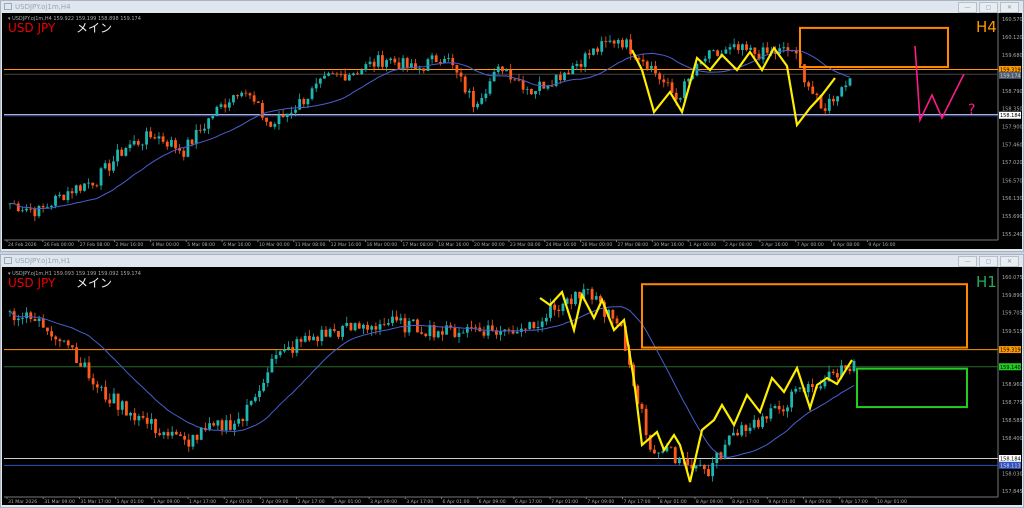 This screenshot has width=1024, height=508. I want to click on time-tick-label: 9 Apr 09:00, so click(818, 502).